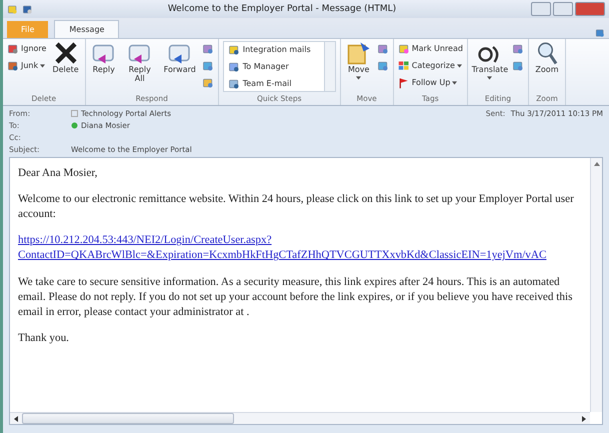  Describe the element at coordinates (296, 297) in the screenshot. I see `body-paragraph: We take care to secure sensitive information. As a security measure, this link expires after 24 hours. This is an automated email. Please do not reply. If you do not set up your account before the link expires, or if you believe you have received this email in error, please contact your administrator at .` at that location.